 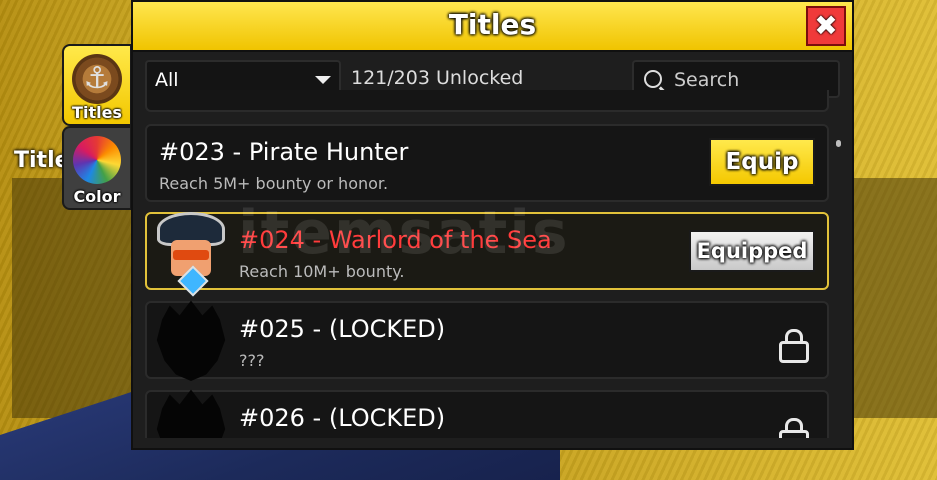 I want to click on title-avatar, so click(x=191, y=253).